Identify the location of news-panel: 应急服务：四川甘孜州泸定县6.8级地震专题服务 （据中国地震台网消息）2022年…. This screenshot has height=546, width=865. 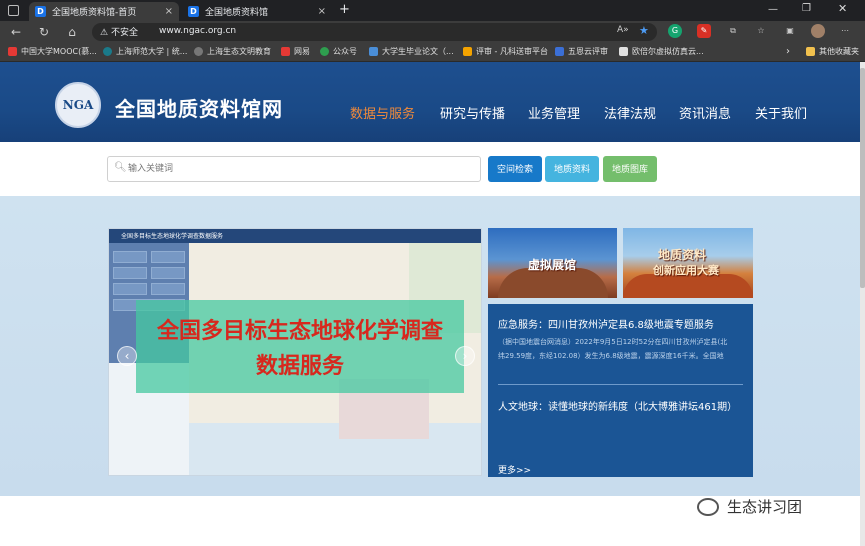
(620, 390).